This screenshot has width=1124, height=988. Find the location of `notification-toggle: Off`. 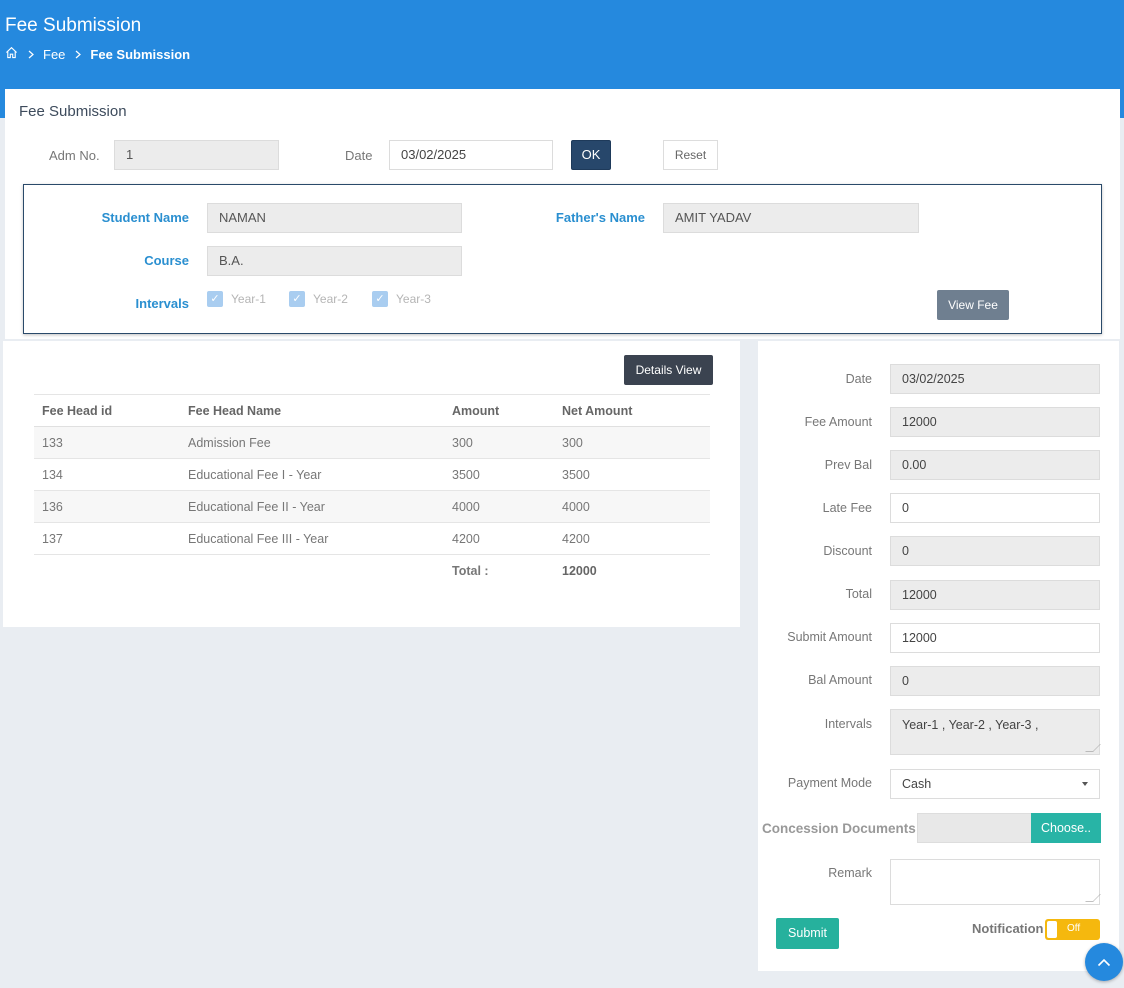

notification-toggle: Off is located at coordinates (1072, 929).